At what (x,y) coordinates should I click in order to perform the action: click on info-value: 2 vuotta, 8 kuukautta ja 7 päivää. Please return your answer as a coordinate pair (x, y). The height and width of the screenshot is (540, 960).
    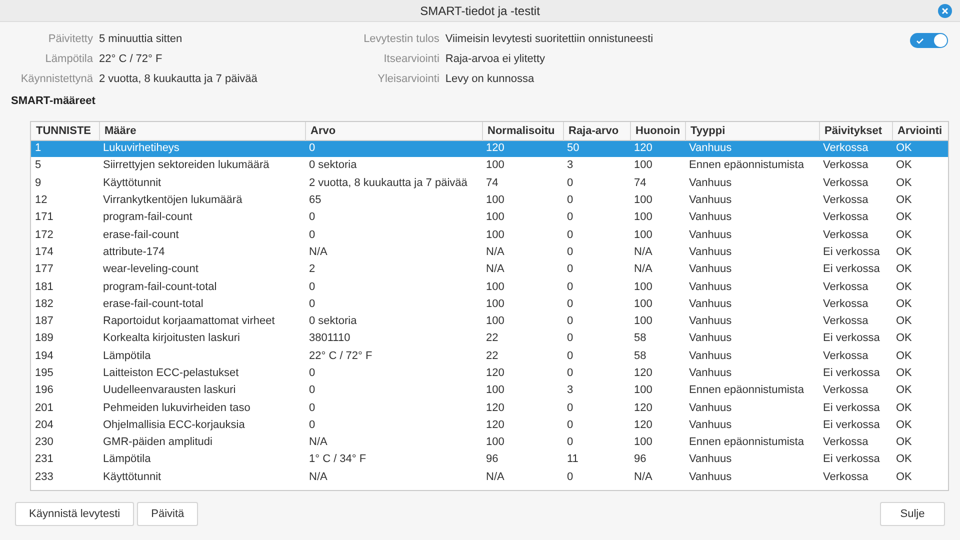
    Looking at the image, I should click on (178, 79).